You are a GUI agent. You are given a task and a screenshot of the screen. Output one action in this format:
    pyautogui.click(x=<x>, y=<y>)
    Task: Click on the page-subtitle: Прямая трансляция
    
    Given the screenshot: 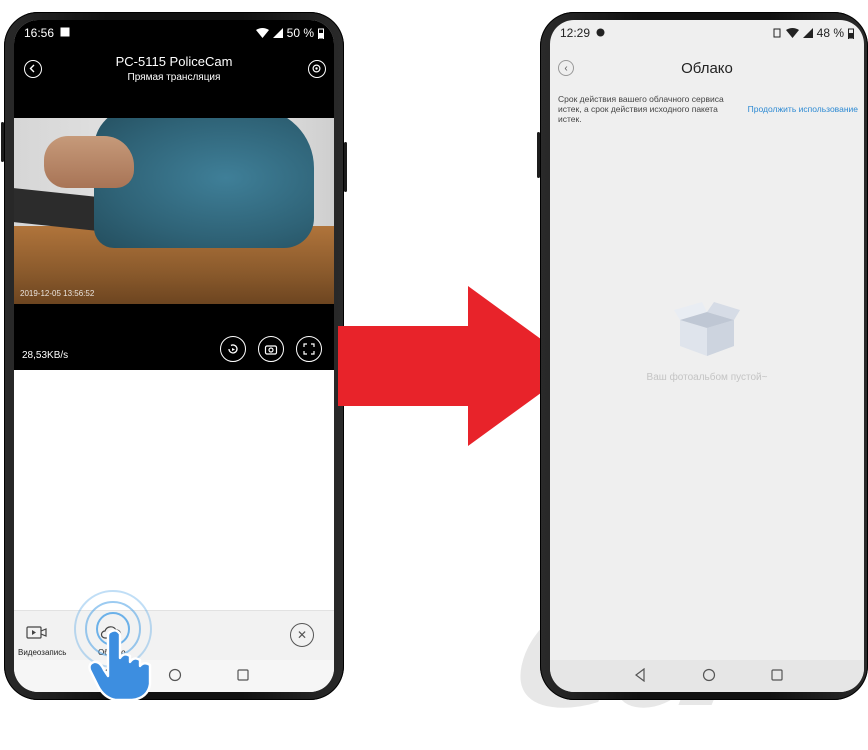 What is the action you would take?
    pyautogui.click(x=174, y=77)
    